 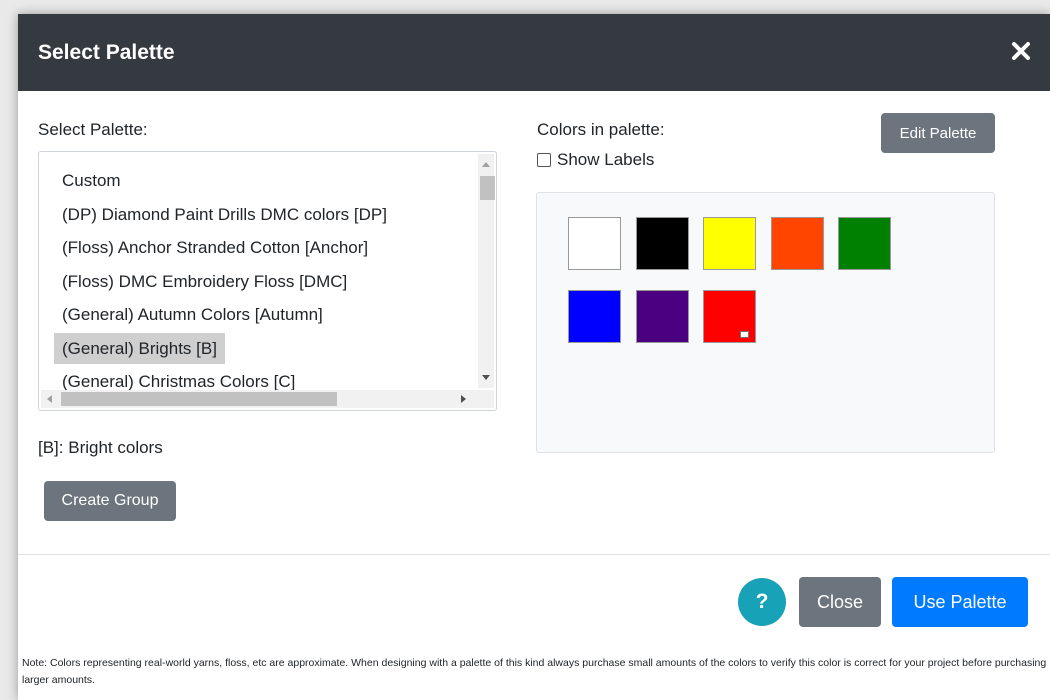 What do you see at coordinates (258, 349) in the screenshot?
I see `palette-option: (General) Brights [B]` at bounding box center [258, 349].